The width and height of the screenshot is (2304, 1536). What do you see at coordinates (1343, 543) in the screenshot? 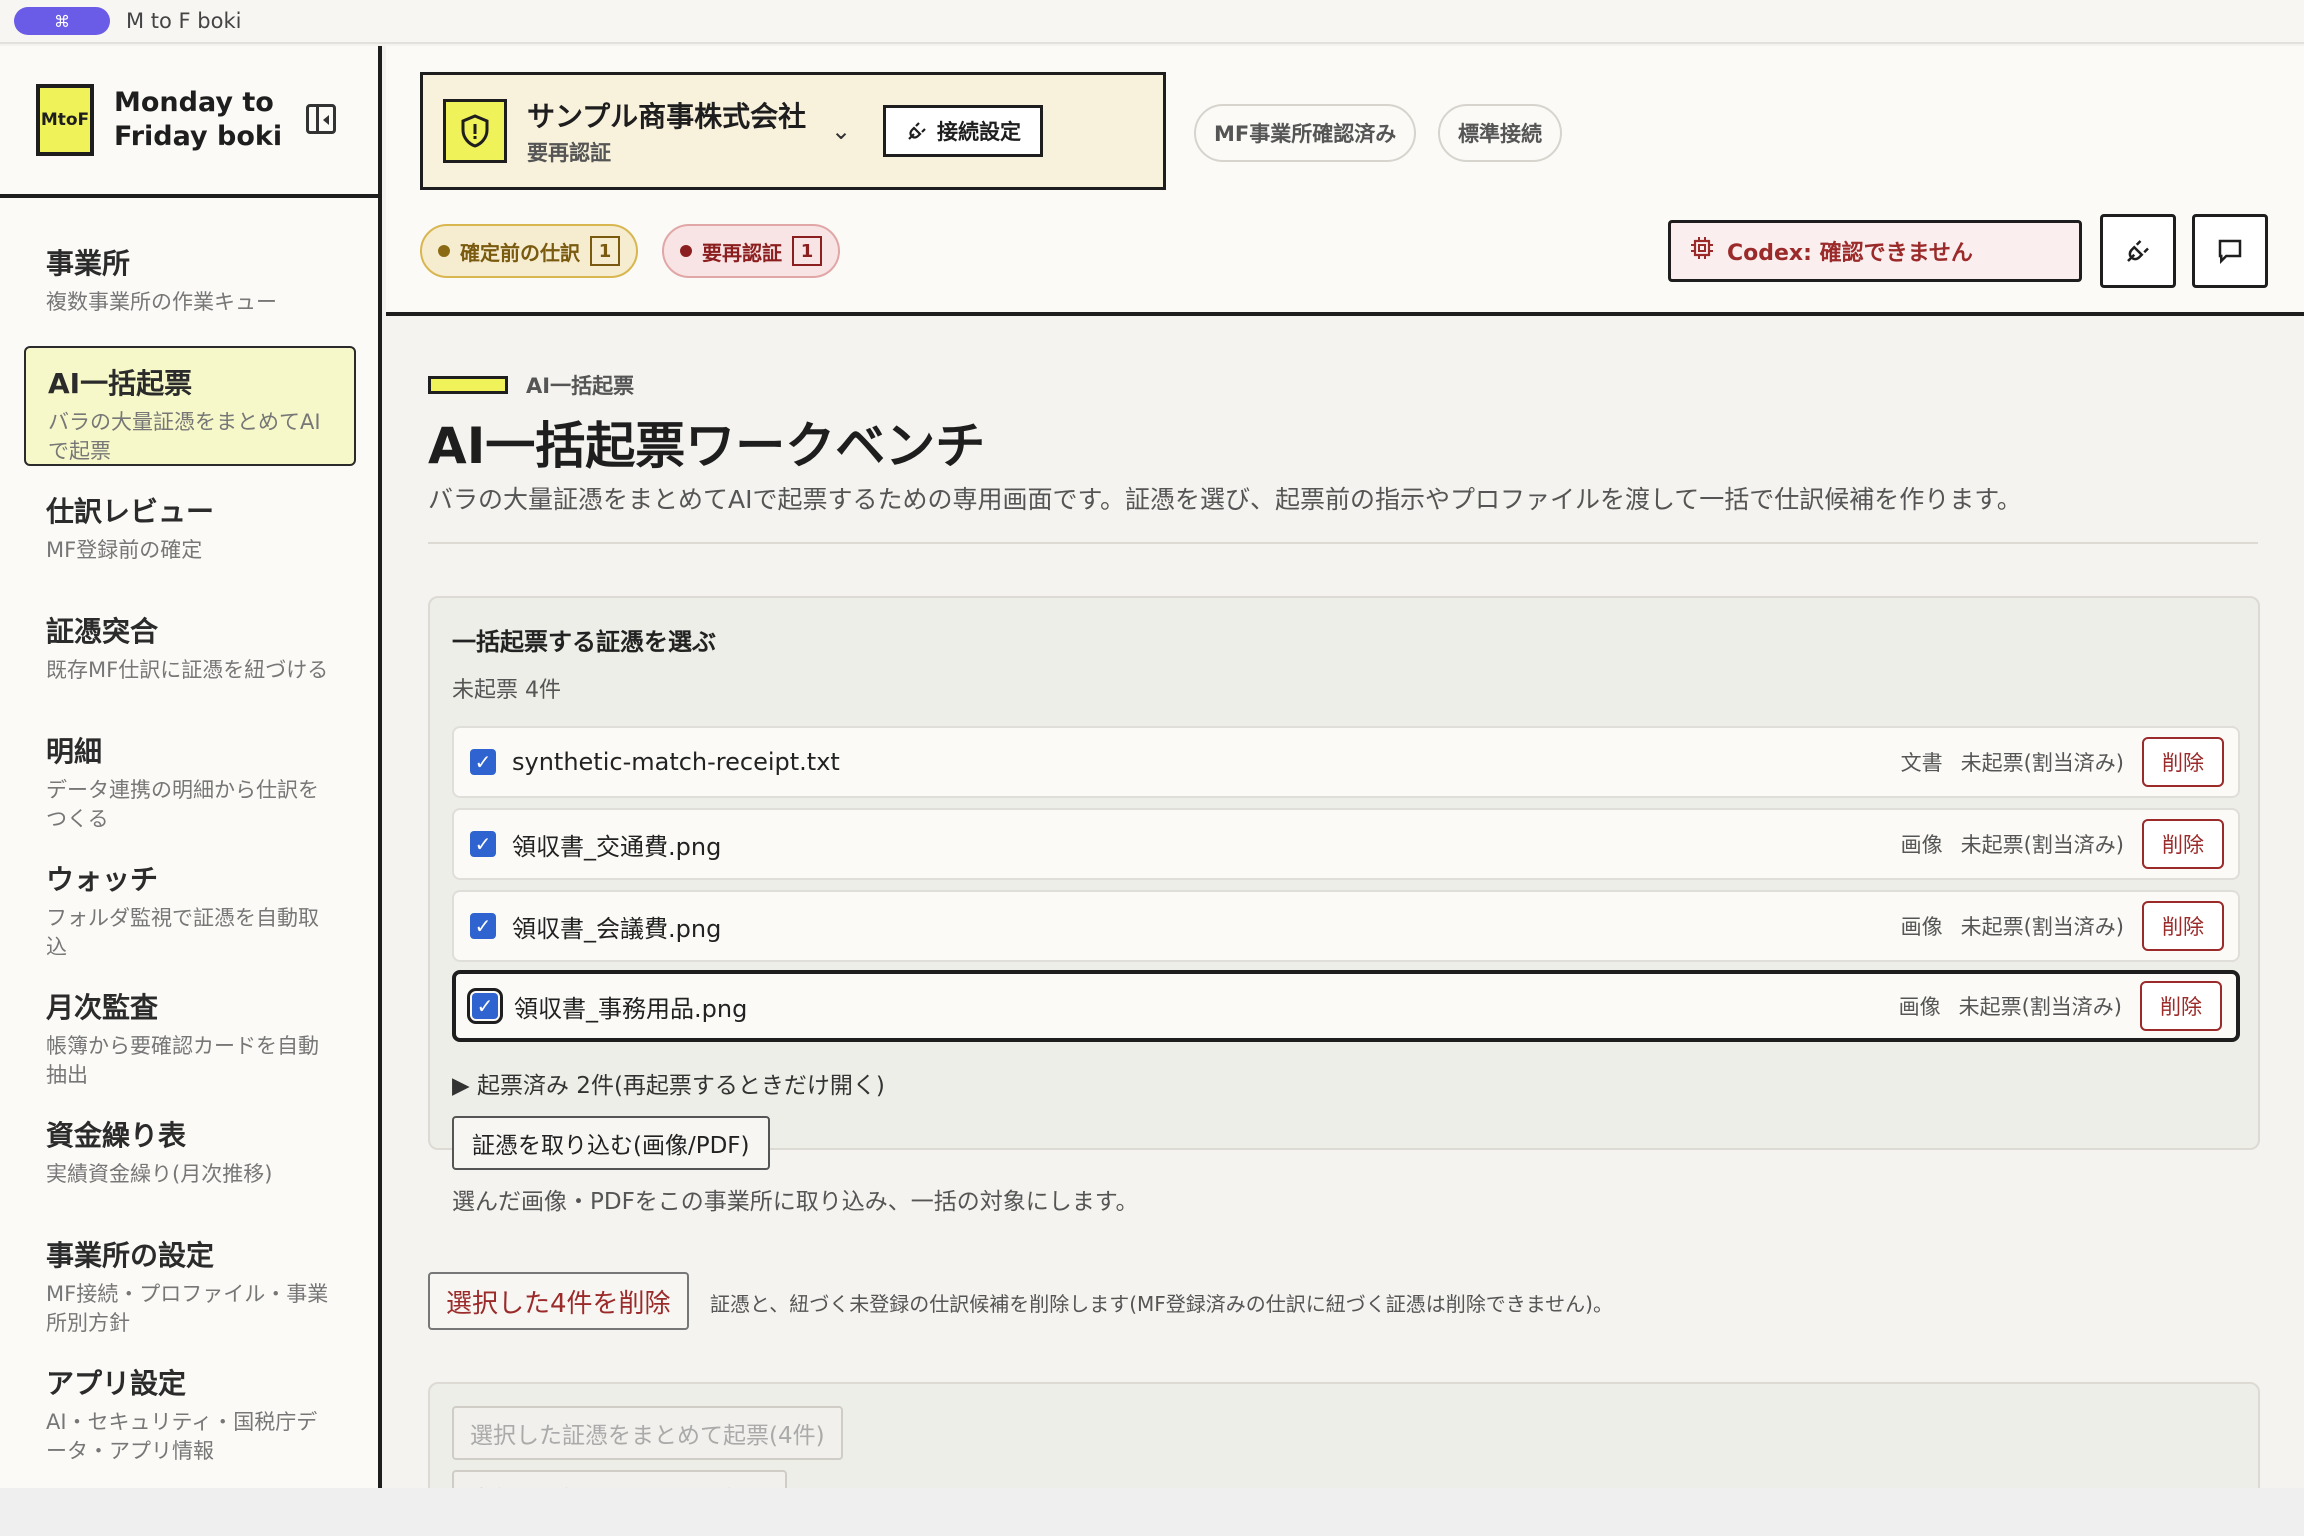
I see `divider` at bounding box center [1343, 543].